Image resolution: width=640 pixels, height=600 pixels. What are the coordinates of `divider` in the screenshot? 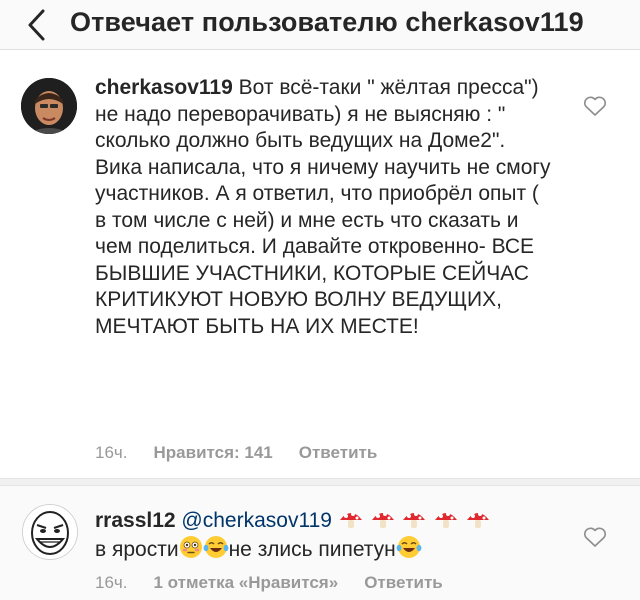 It's located at (320, 482).